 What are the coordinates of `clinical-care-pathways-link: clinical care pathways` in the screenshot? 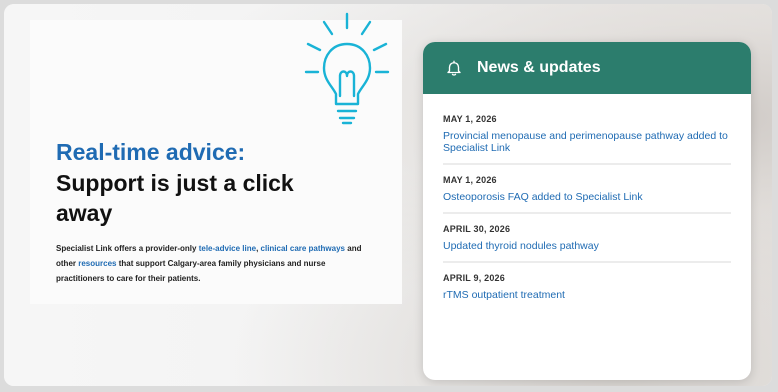 It's located at (303, 248).